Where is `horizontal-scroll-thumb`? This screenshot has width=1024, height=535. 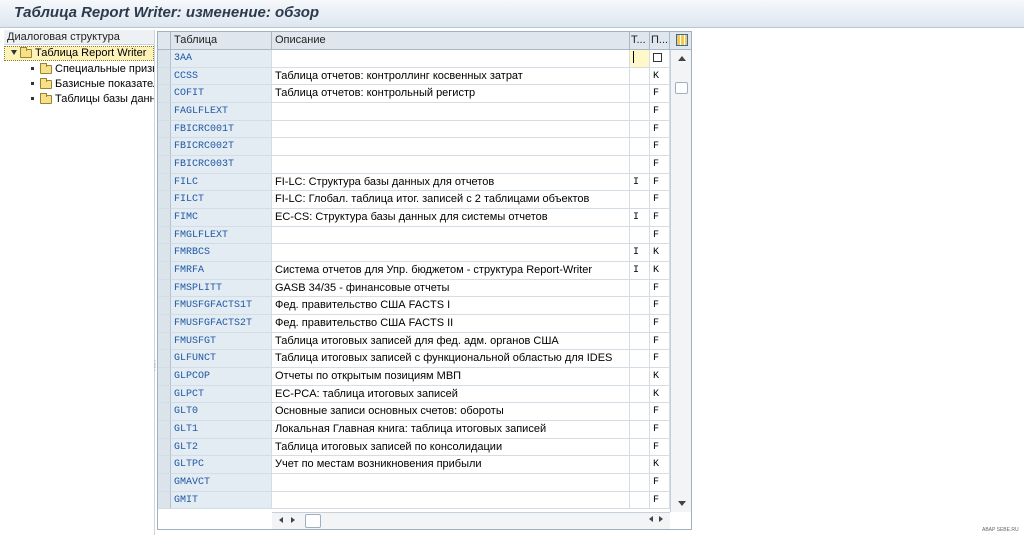 horizontal-scroll-thumb is located at coordinates (313, 521).